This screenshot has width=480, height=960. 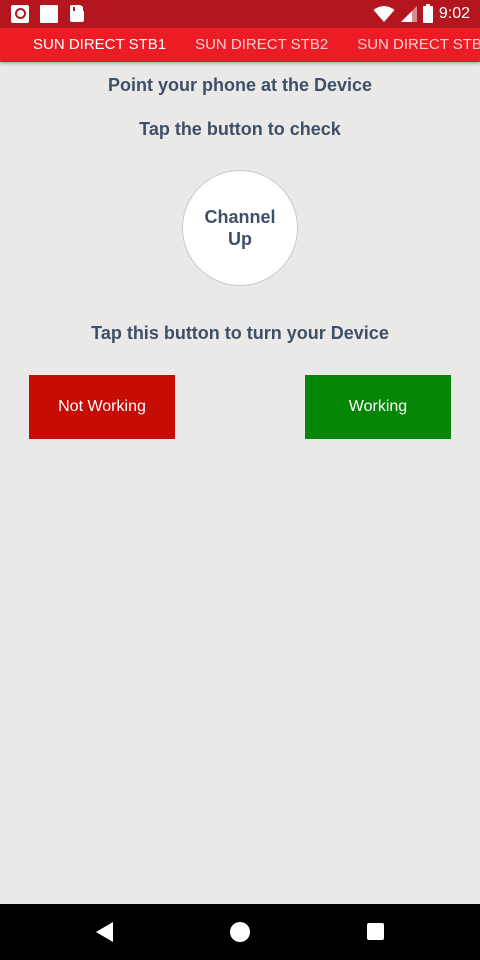 I want to click on not-working-label: Not Working, so click(x=102, y=406).